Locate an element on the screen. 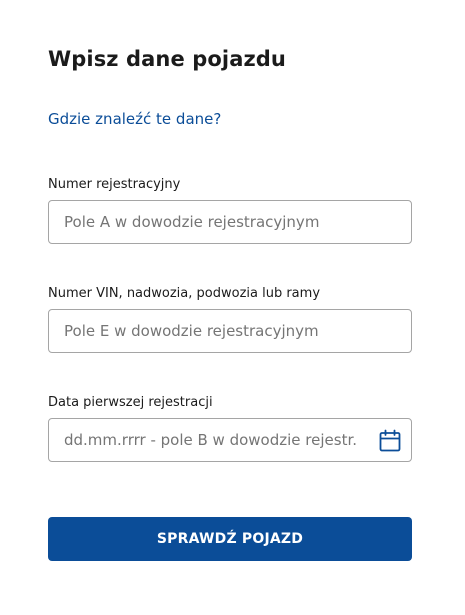 The height and width of the screenshot is (615, 465). vin-number-label: Numer VIN, nadwozia, podwozia lub ramy is located at coordinates (184, 293).